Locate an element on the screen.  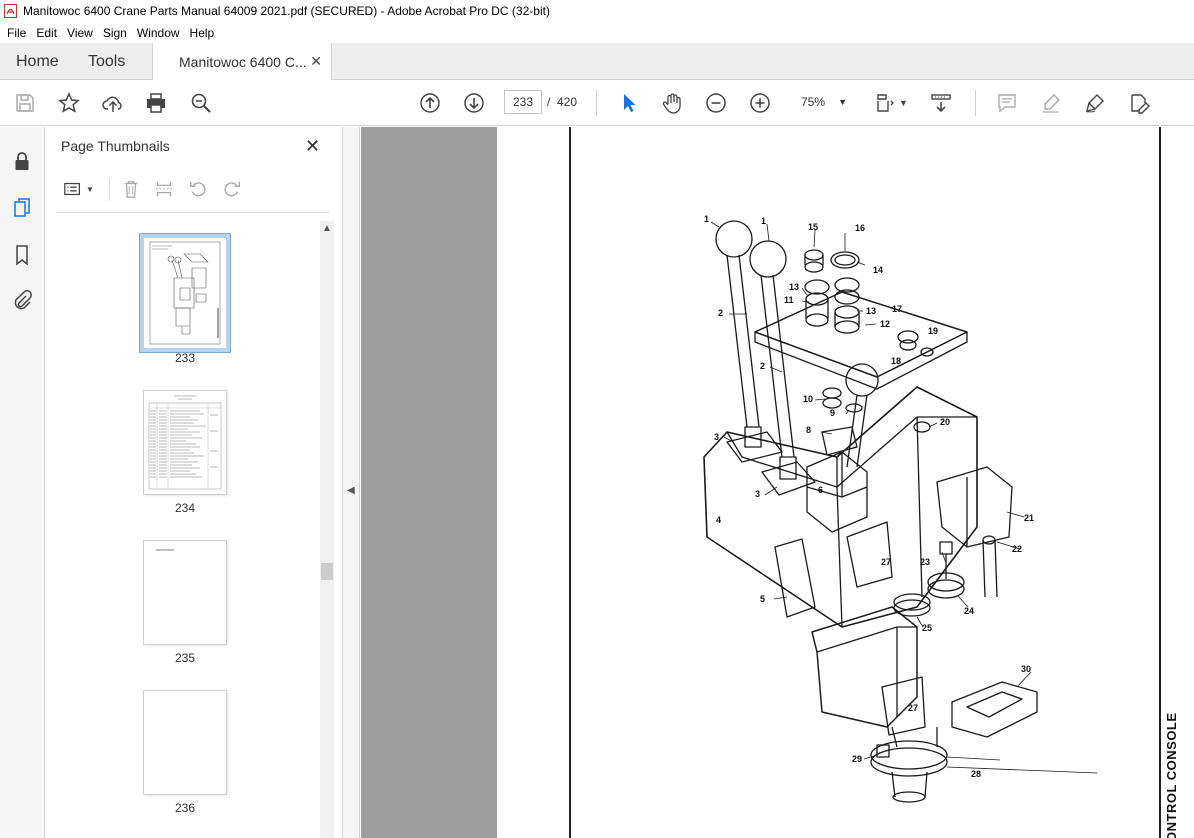
thumbnail-scrollbar: ▲ is located at coordinates (327, 529).